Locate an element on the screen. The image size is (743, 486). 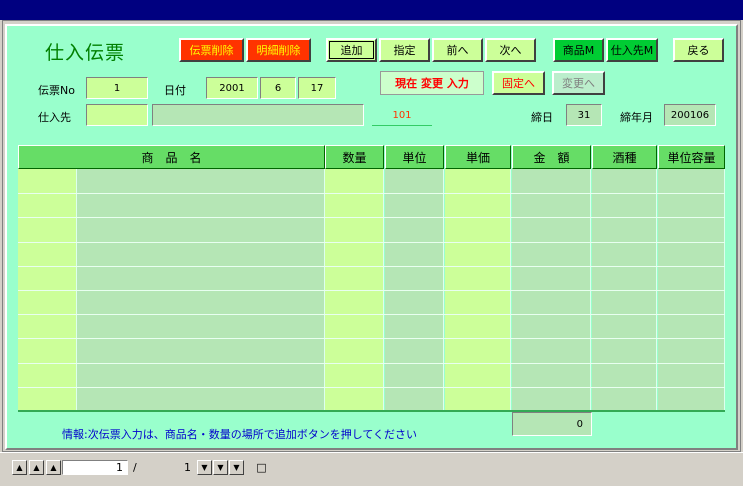
delete-detail-button: 明細削除 is located at coordinates (278, 50).